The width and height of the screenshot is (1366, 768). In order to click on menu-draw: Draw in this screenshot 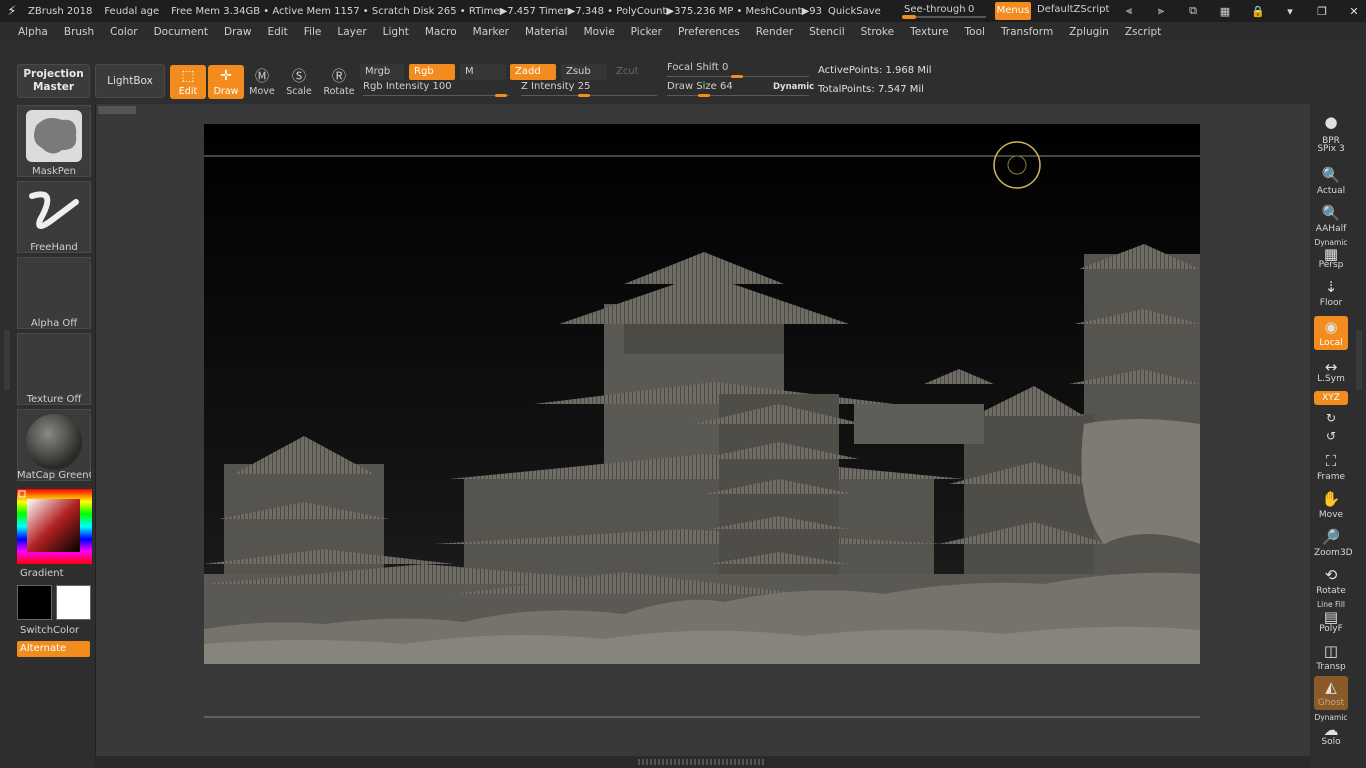, I will do `click(237, 32)`.